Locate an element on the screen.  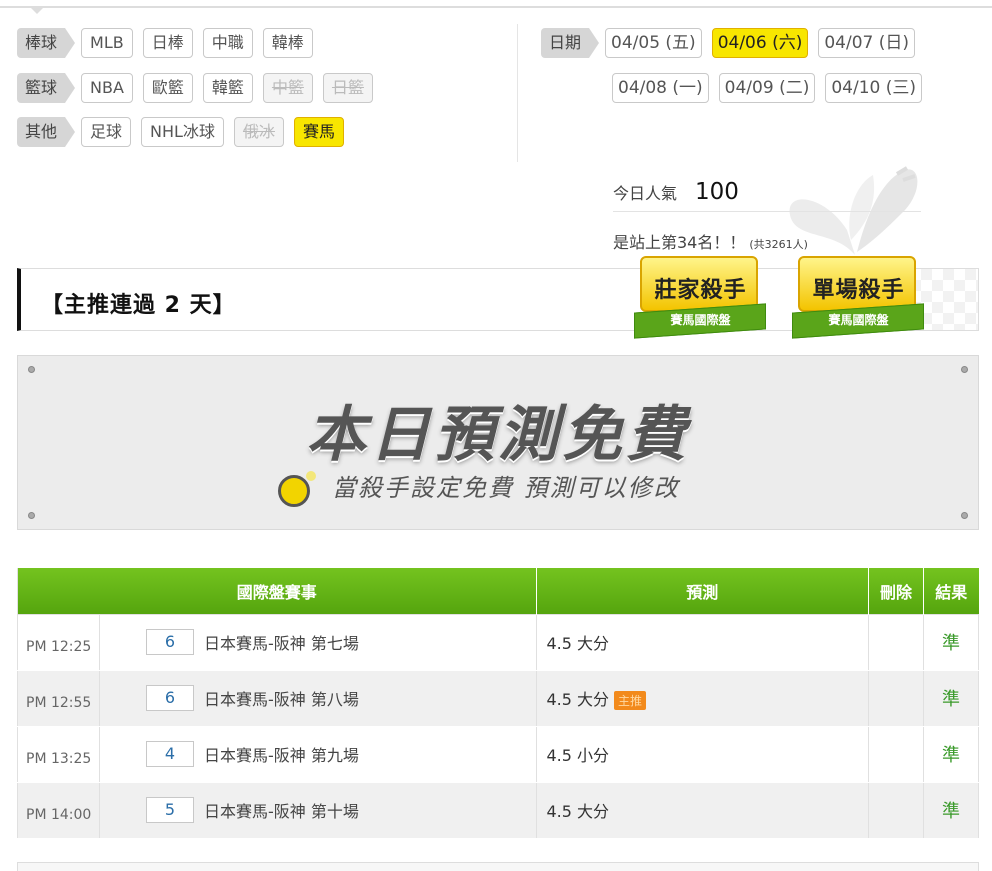
game-cell: 6 日本賽馬-阪神 第七場 is located at coordinates (318, 642).